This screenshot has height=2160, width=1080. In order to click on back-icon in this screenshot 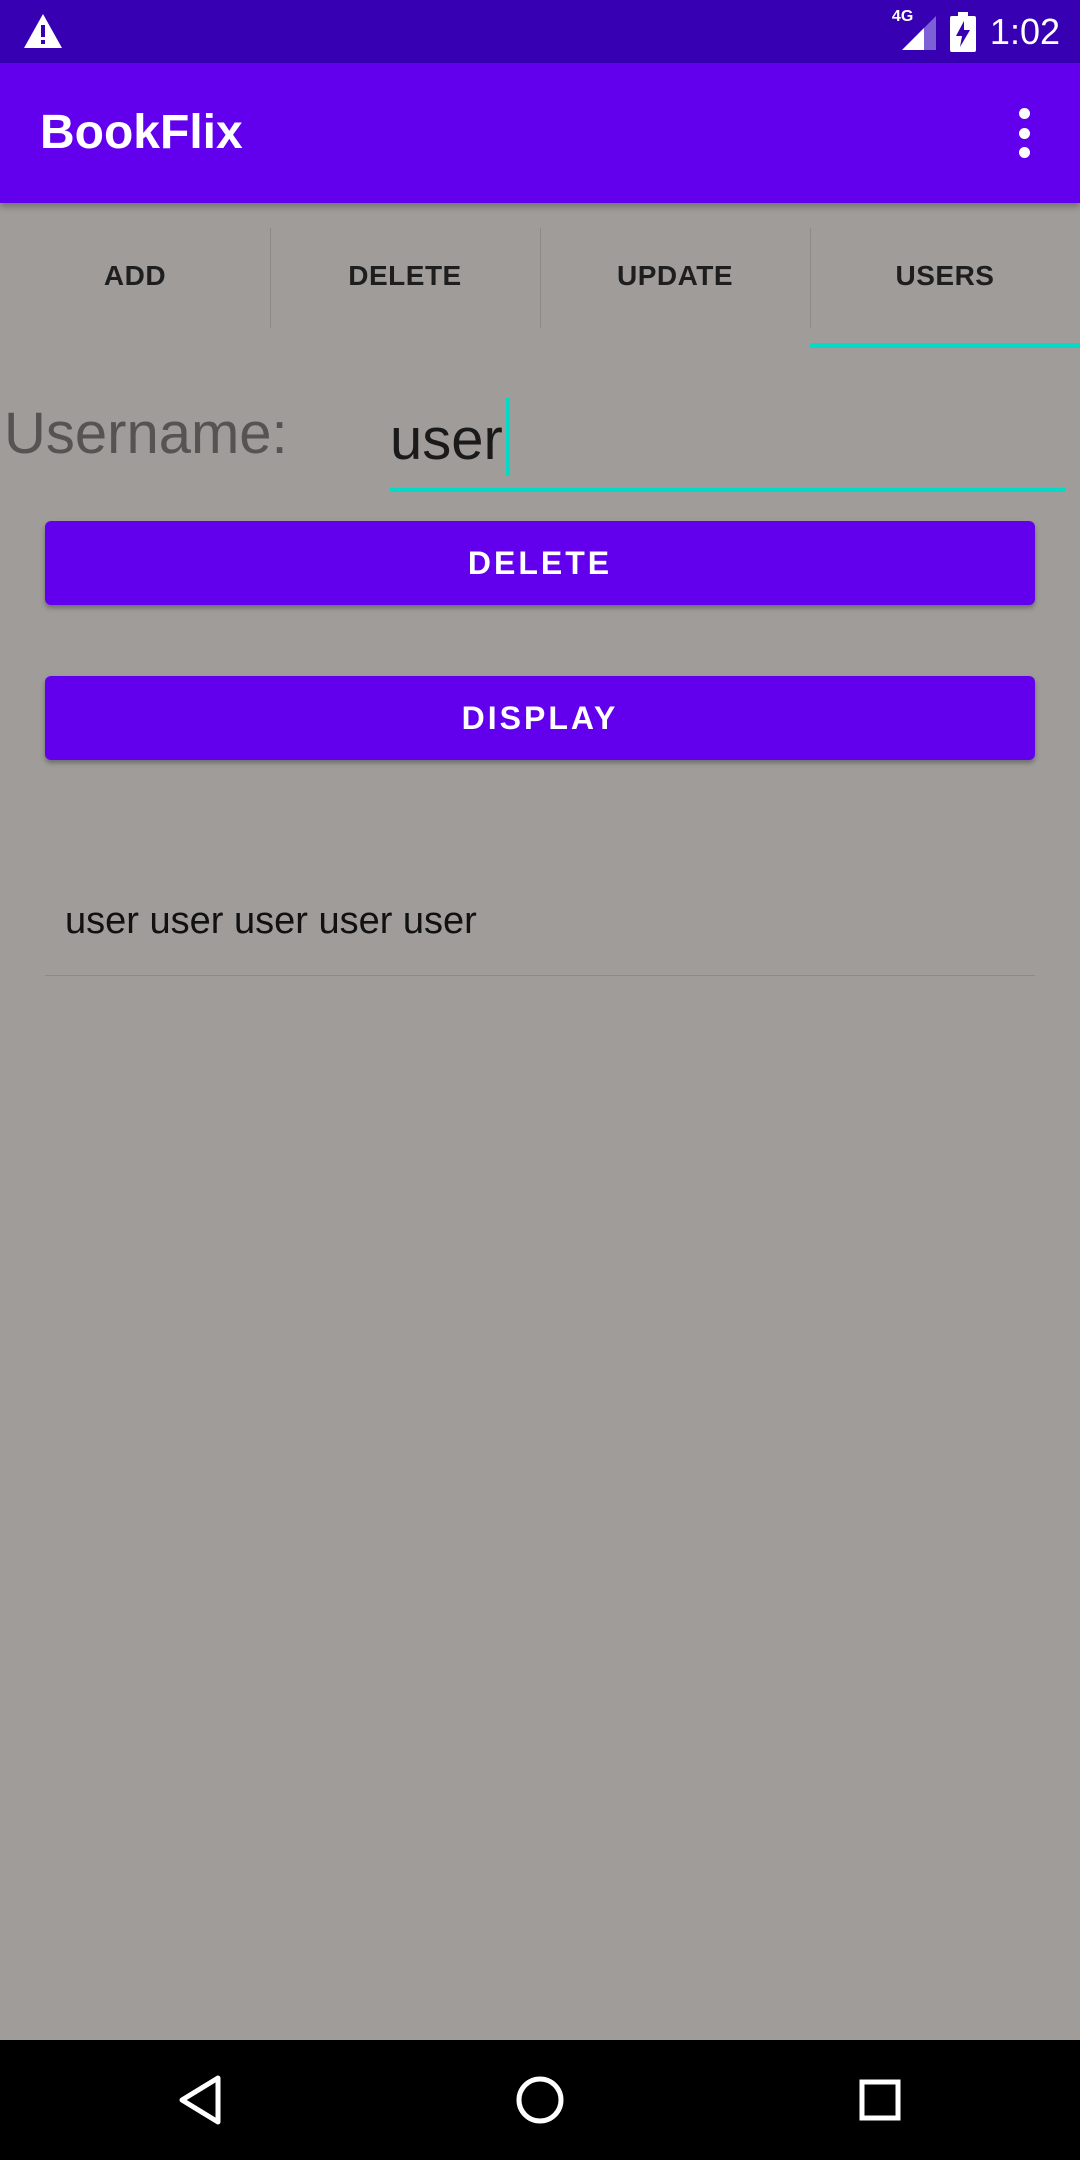, I will do `click(200, 2100)`.